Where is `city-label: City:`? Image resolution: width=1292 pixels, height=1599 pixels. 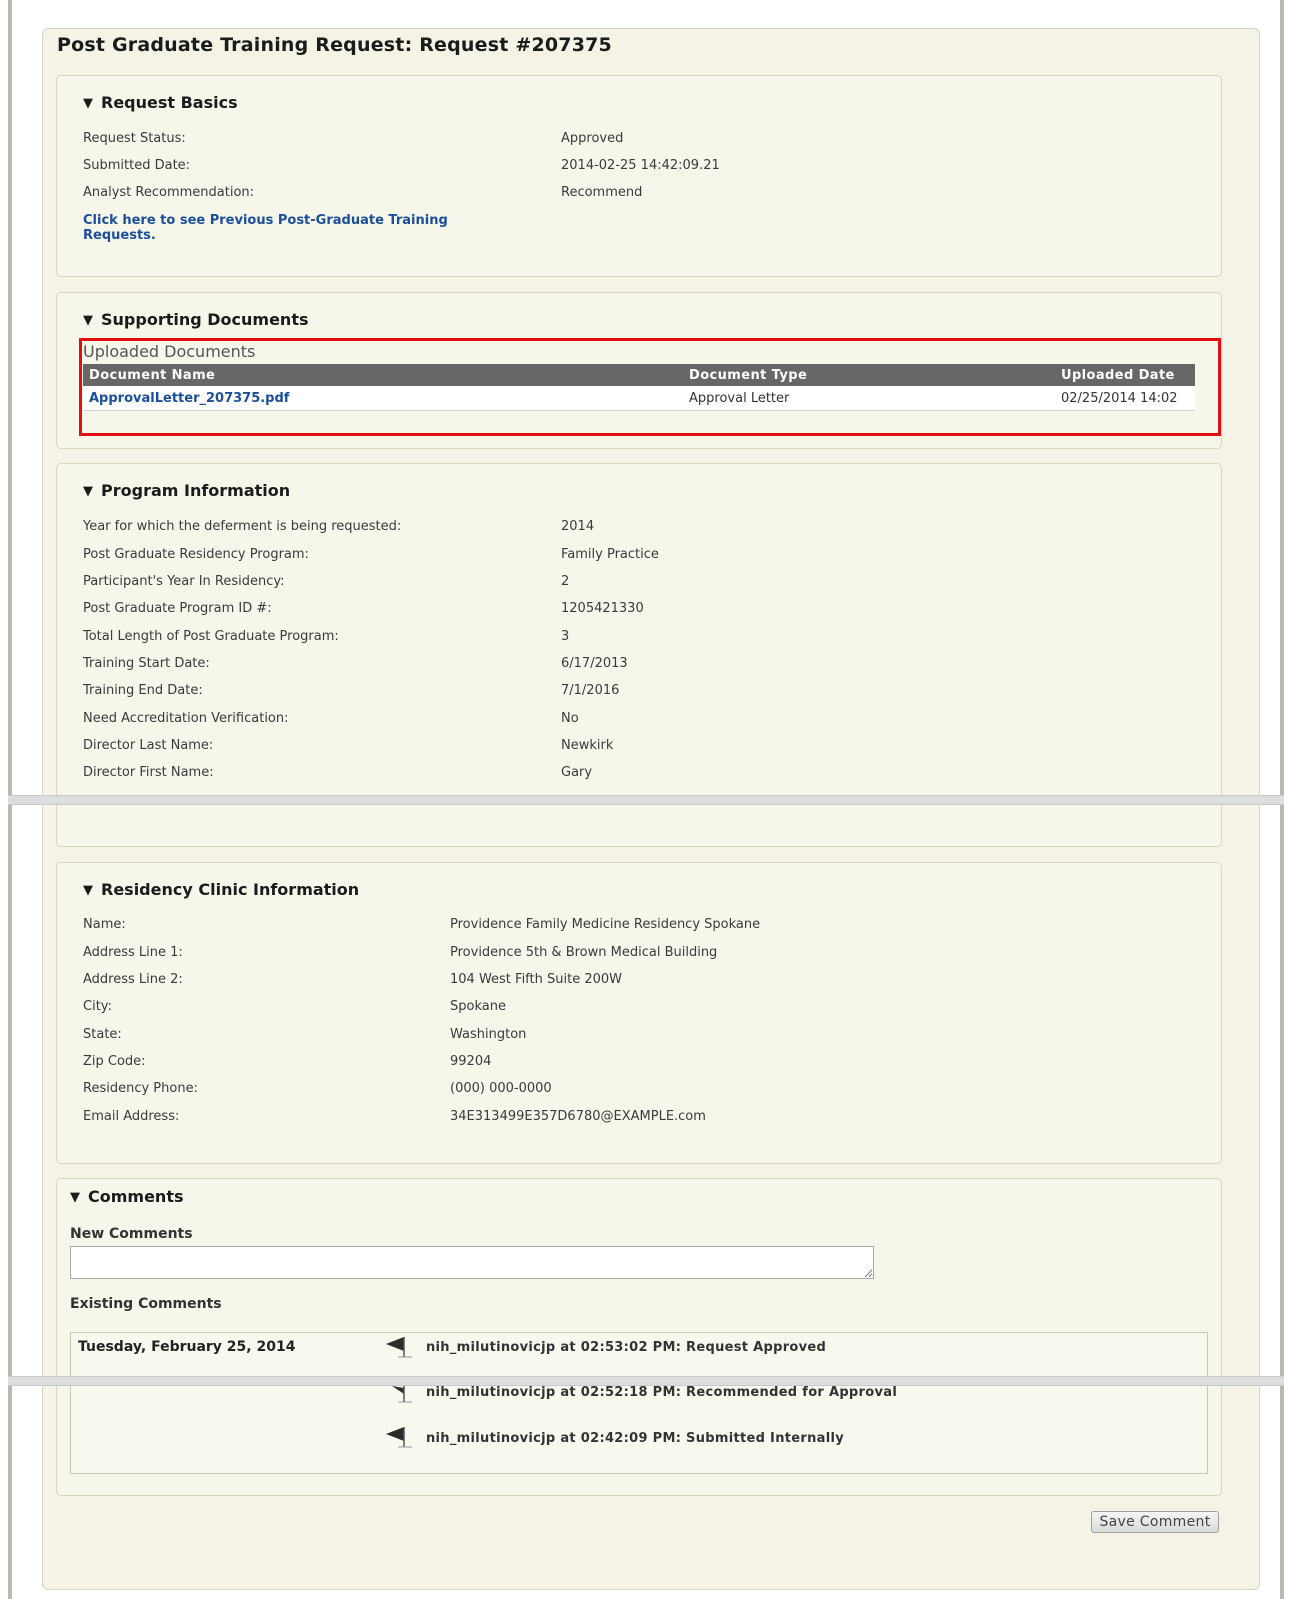 city-label: City: is located at coordinates (97, 1006).